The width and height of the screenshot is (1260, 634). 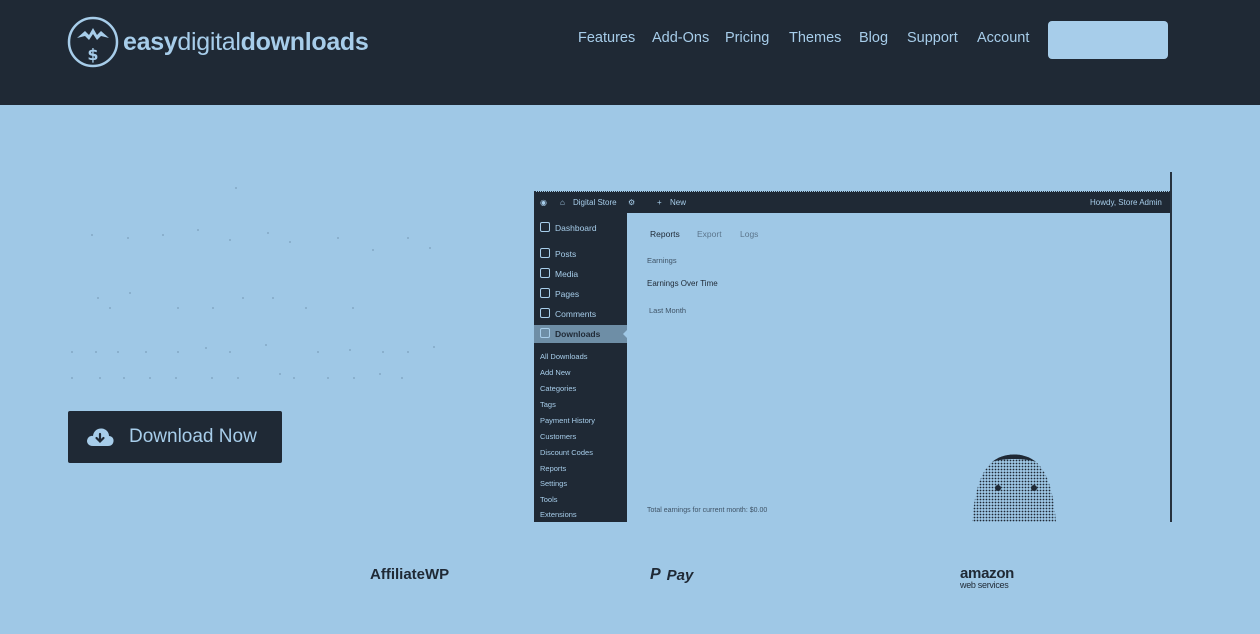 I want to click on download-now-label: Download Now, so click(x=193, y=436).